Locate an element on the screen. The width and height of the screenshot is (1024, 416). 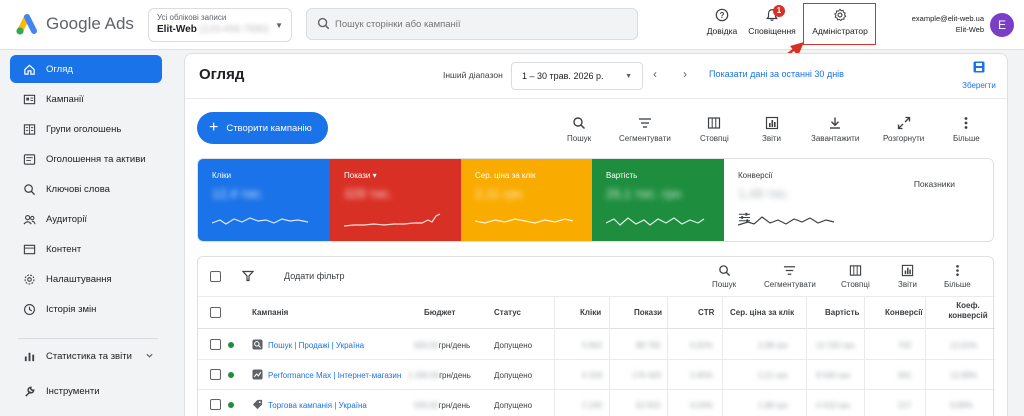
metric-card-cost: Вартість 26,1 тис. грн is located at coordinates (658, 200).